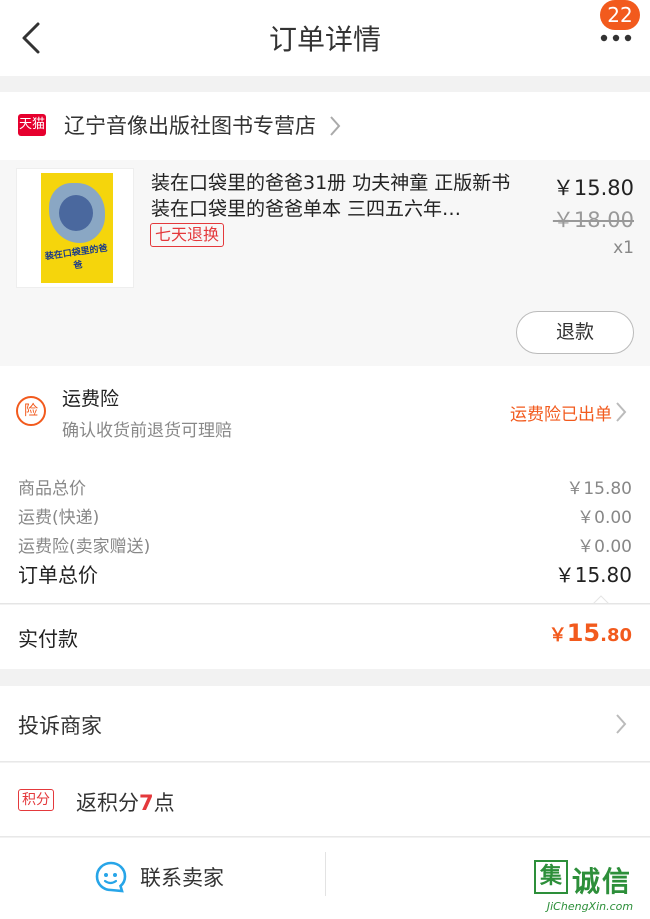 This screenshot has width=650, height=919. What do you see at coordinates (593, 575) in the screenshot?
I see `order-total-value: ￥15.80` at bounding box center [593, 575].